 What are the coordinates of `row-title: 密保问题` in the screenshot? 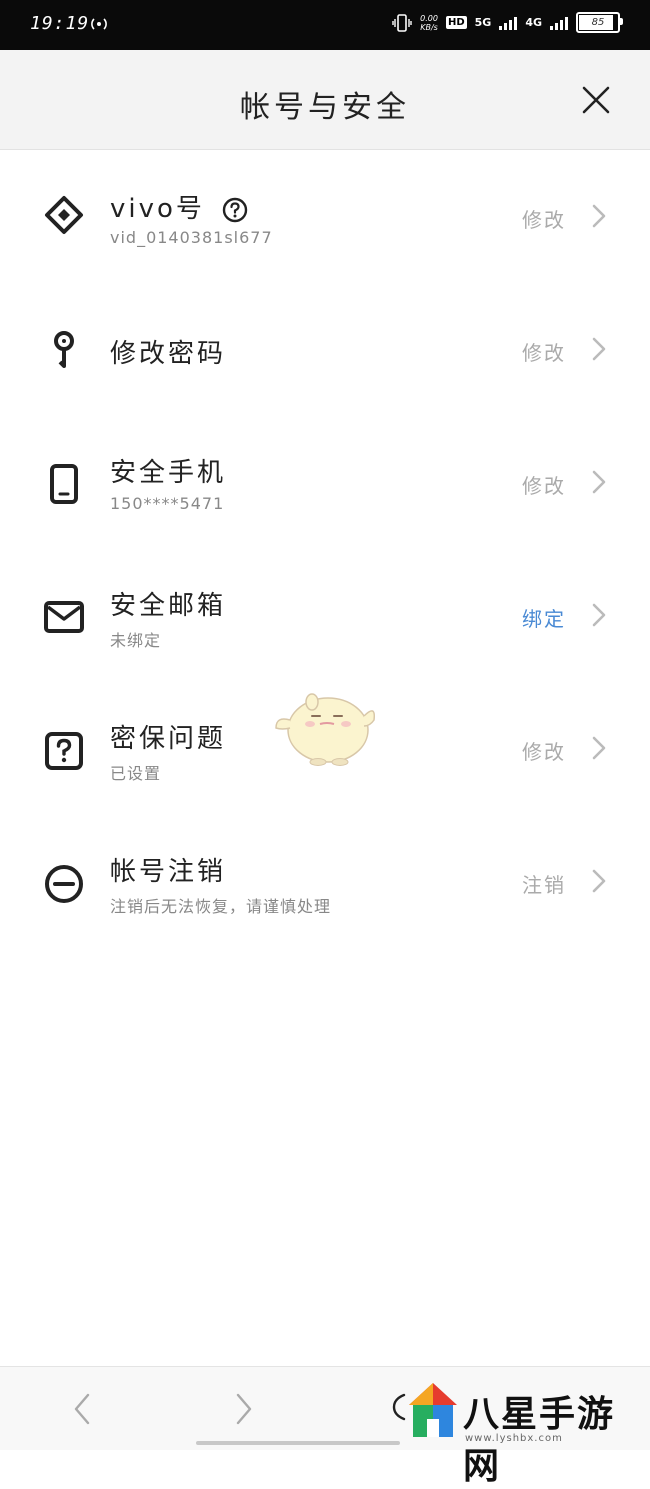 It's located at (168, 739).